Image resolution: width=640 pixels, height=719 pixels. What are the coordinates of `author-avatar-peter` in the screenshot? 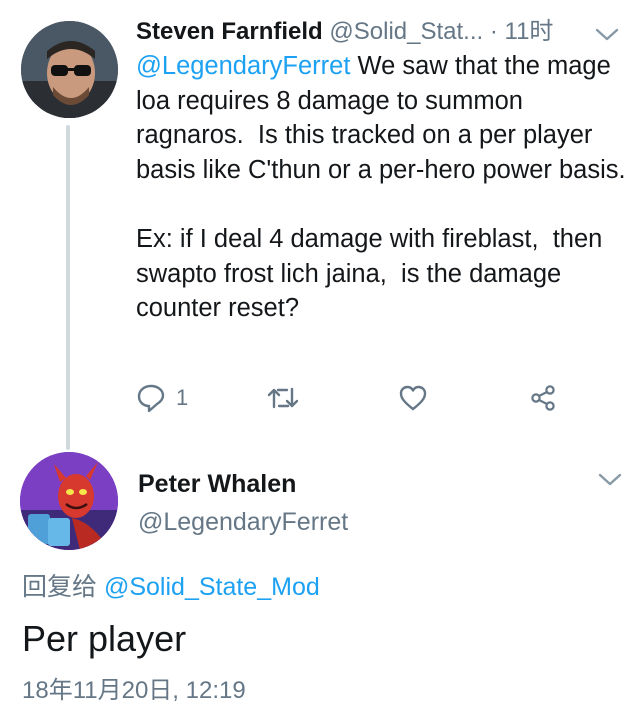 It's located at (69, 501).